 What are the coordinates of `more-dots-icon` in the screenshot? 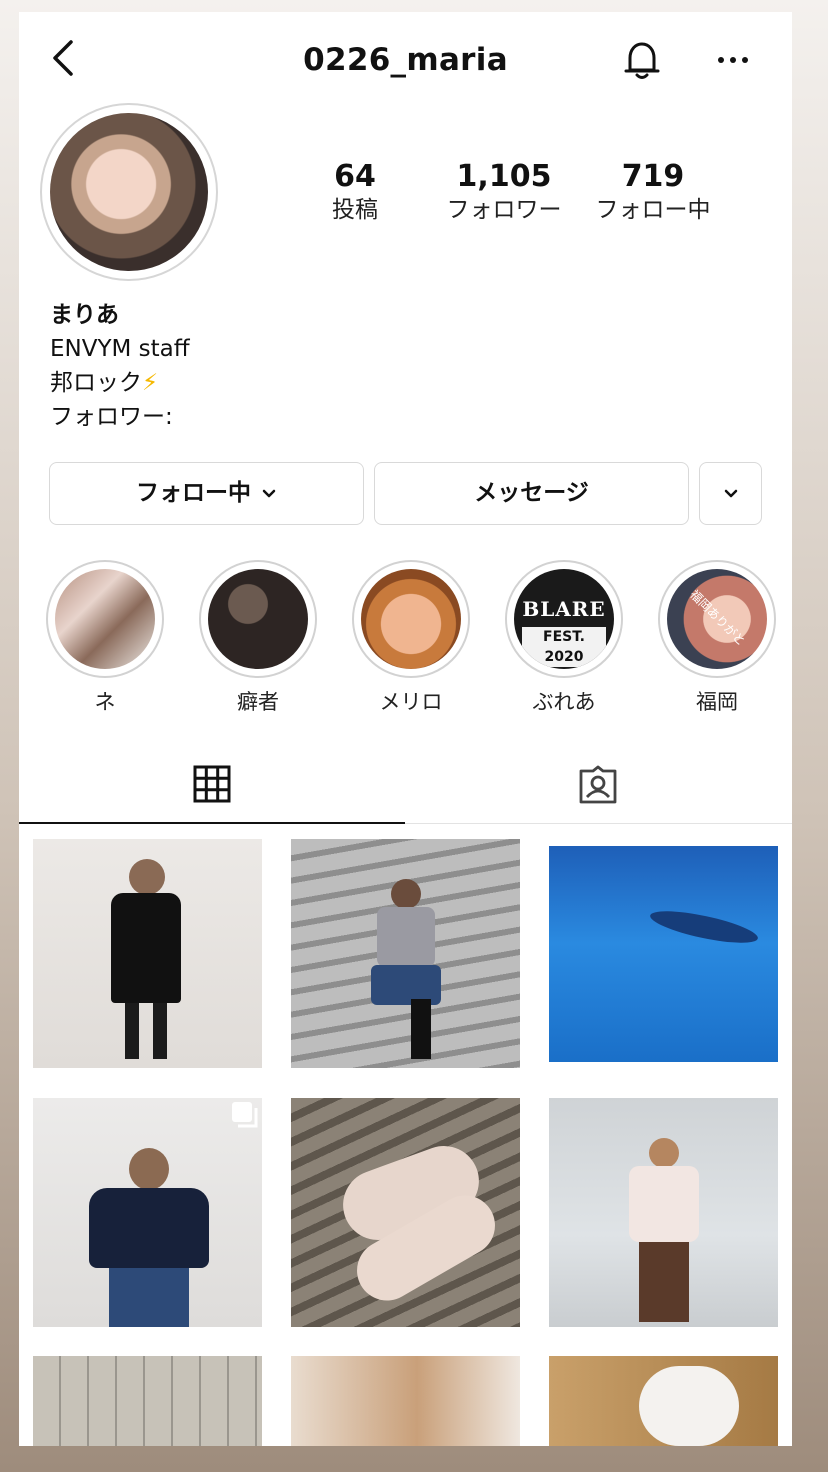 It's located at (733, 60).